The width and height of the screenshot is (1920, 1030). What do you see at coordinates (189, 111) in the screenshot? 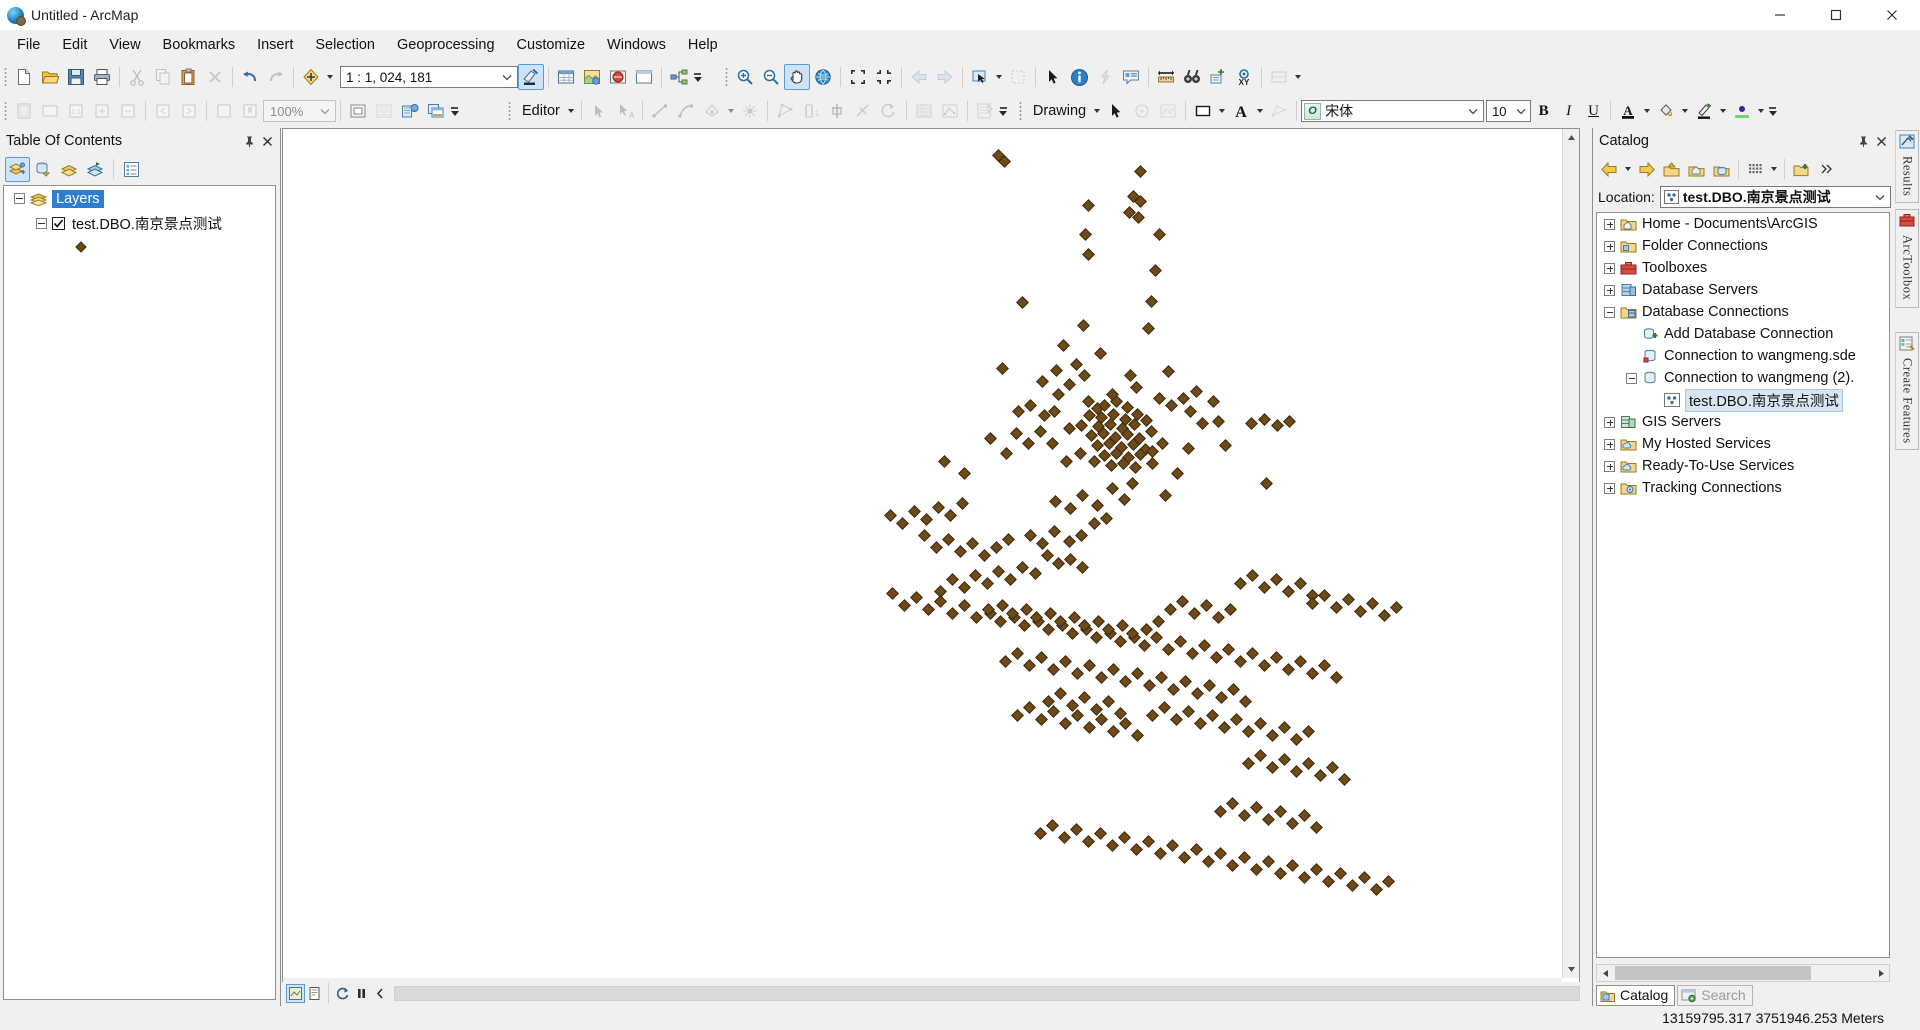
I see `page-forward-button` at bounding box center [189, 111].